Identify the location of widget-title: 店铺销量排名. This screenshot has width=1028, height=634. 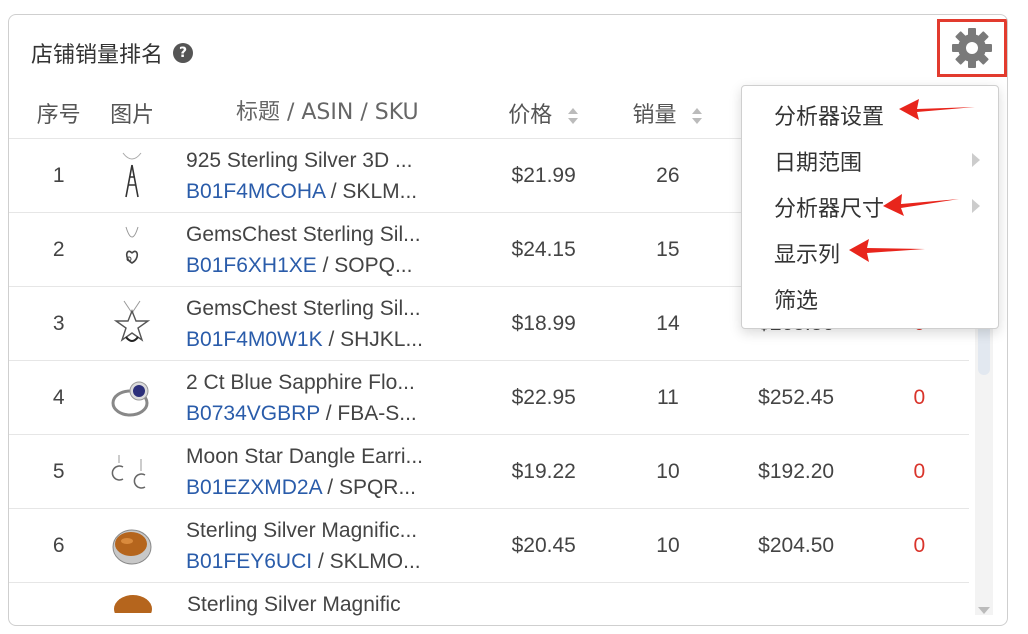
(97, 55).